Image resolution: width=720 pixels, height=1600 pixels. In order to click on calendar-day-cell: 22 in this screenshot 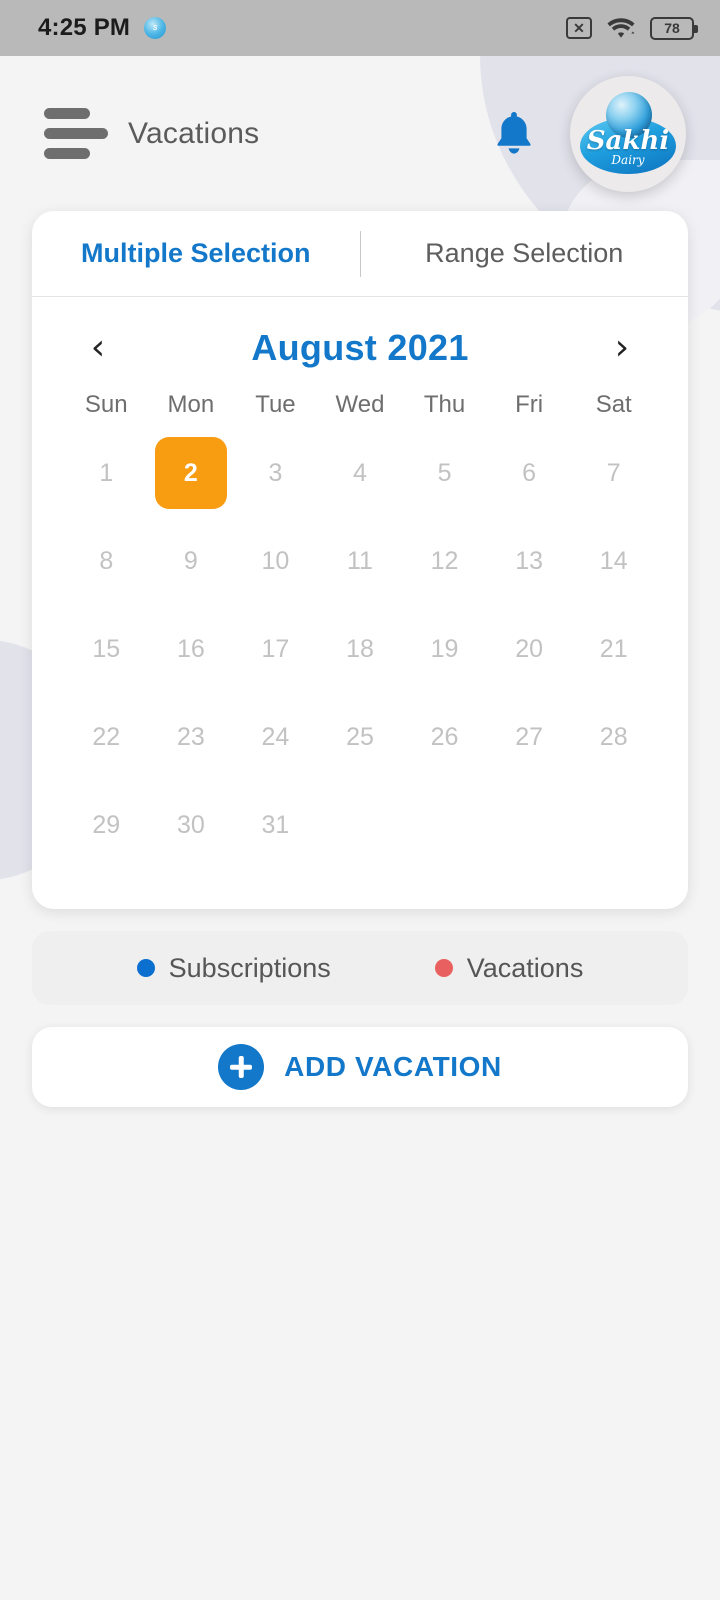, I will do `click(106, 737)`.